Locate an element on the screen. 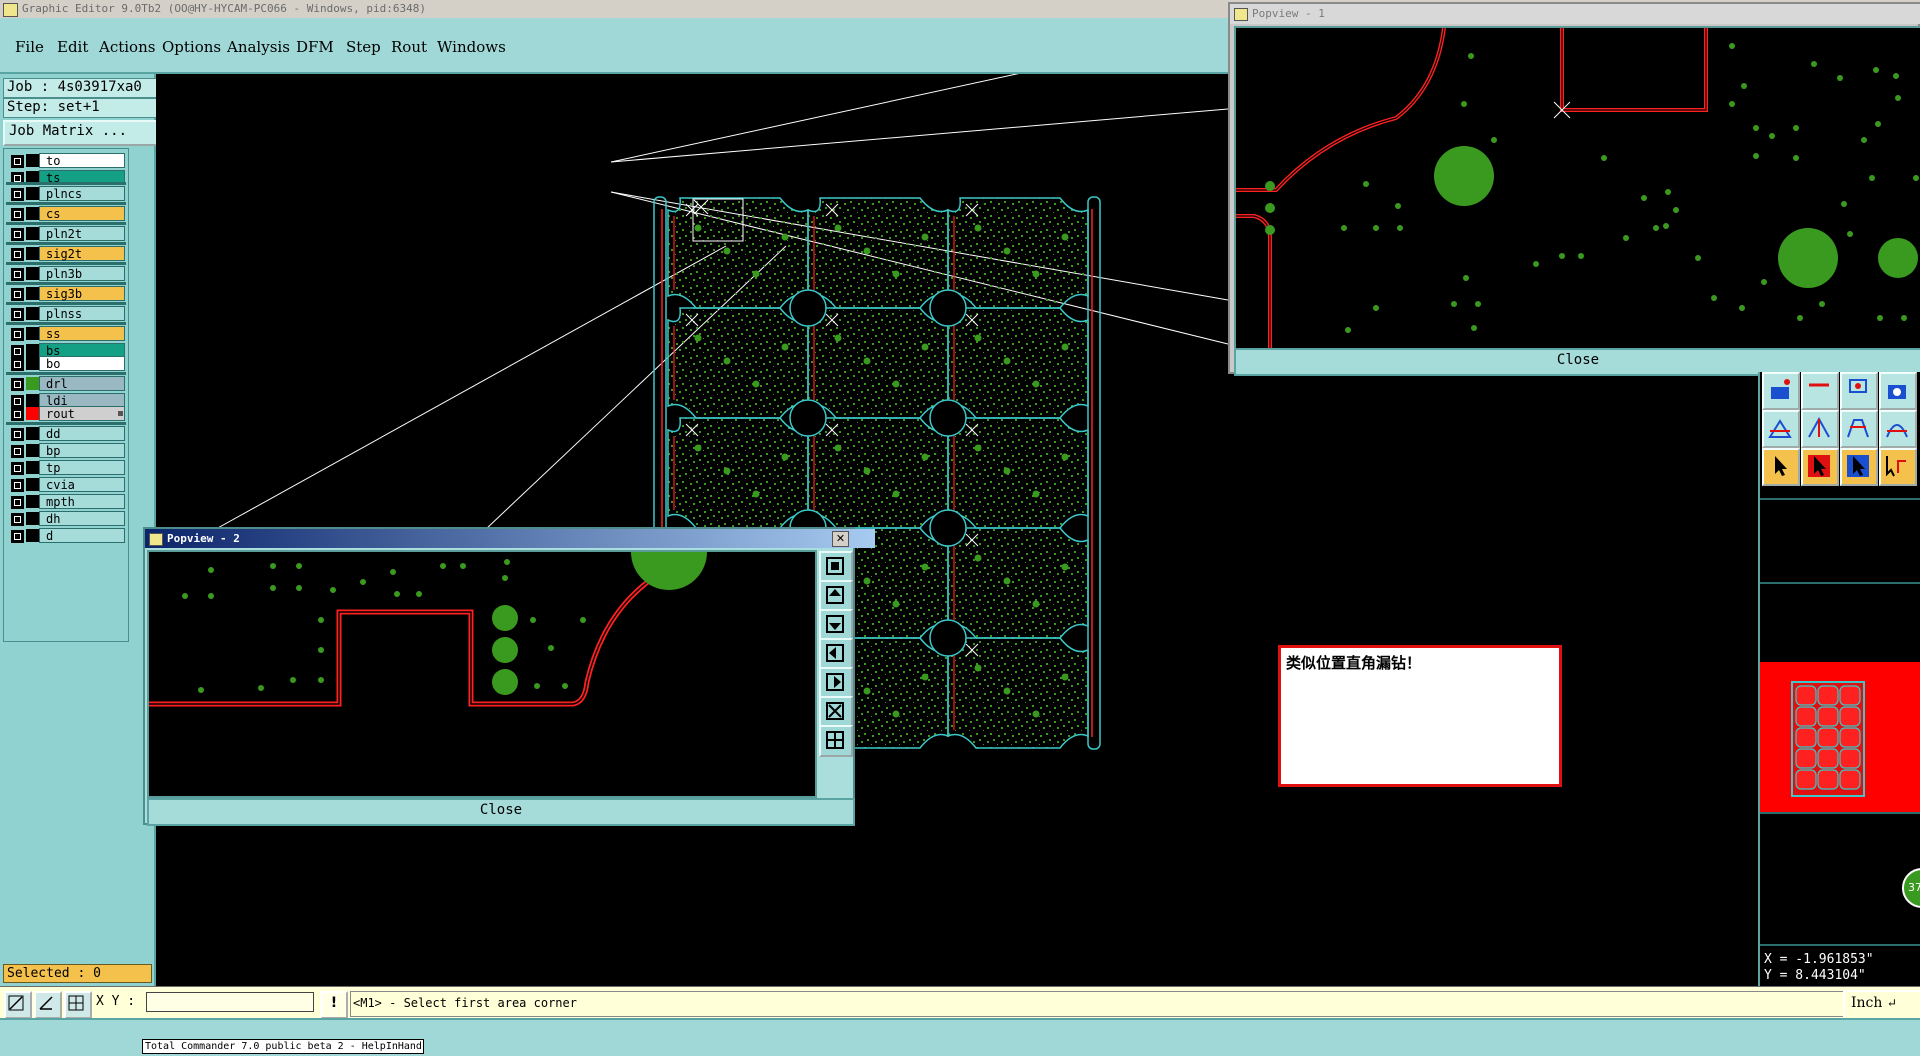 The image size is (1920, 1056). zoom-out-icon is located at coordinates (836, 741).